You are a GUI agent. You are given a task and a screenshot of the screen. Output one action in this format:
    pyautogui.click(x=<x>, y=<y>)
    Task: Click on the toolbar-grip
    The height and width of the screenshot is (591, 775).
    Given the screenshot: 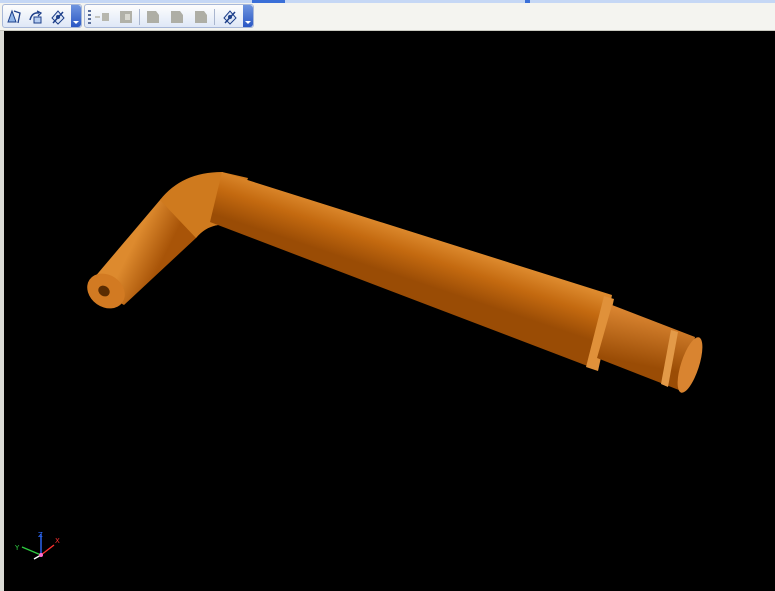 What is the action you would take?
    pyautogui.click(x=89, y=17)
    